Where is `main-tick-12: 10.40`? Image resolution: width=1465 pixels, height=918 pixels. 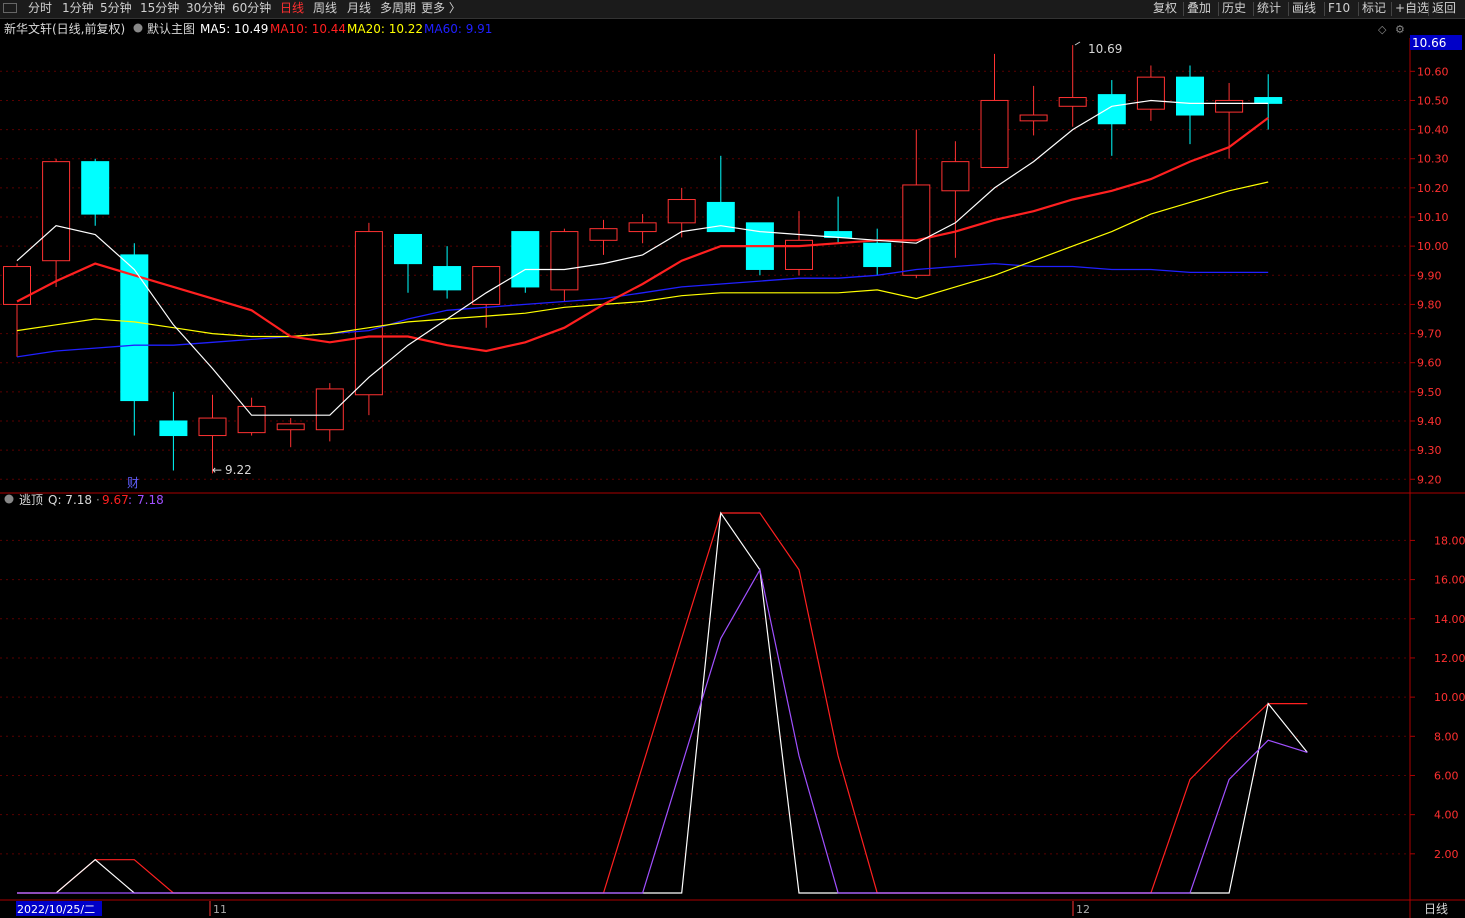
main-tick-12: 10.40 is located at coordinates (1433, 130).